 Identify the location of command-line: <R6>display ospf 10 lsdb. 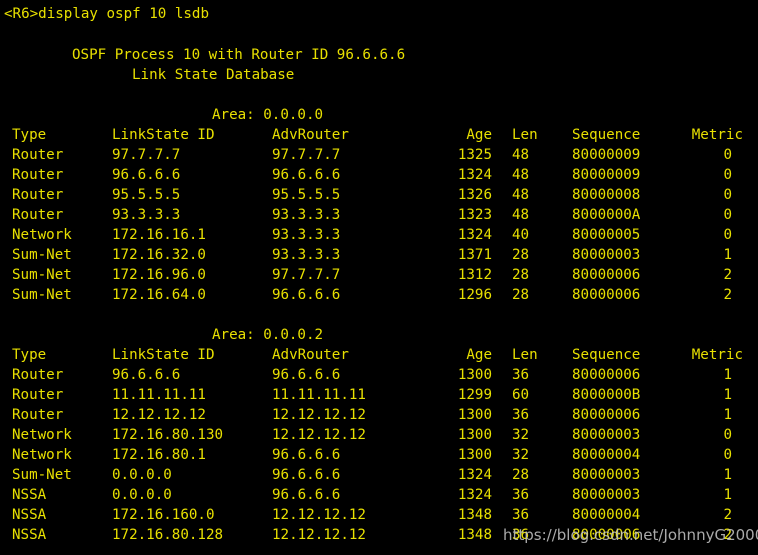
(106, 14).